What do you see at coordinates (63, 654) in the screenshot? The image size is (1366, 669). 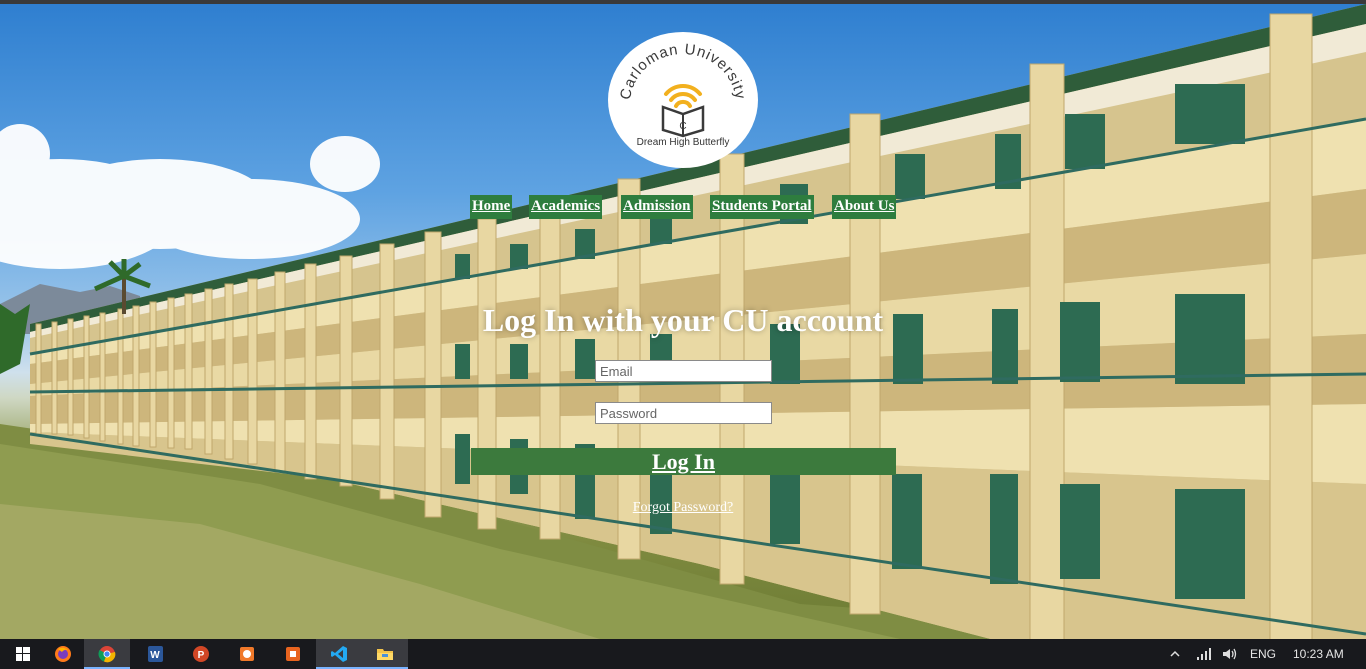 I see `firefox-icon` at bounding box center [63, 654].